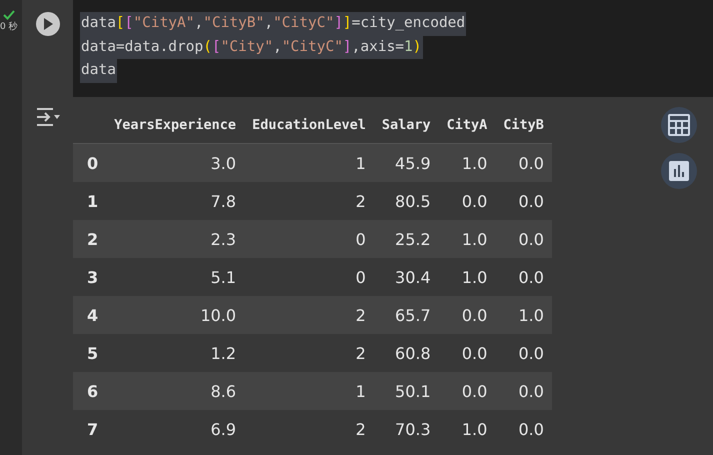  I want to click on table-cell: 80.5, so click(406, 201).